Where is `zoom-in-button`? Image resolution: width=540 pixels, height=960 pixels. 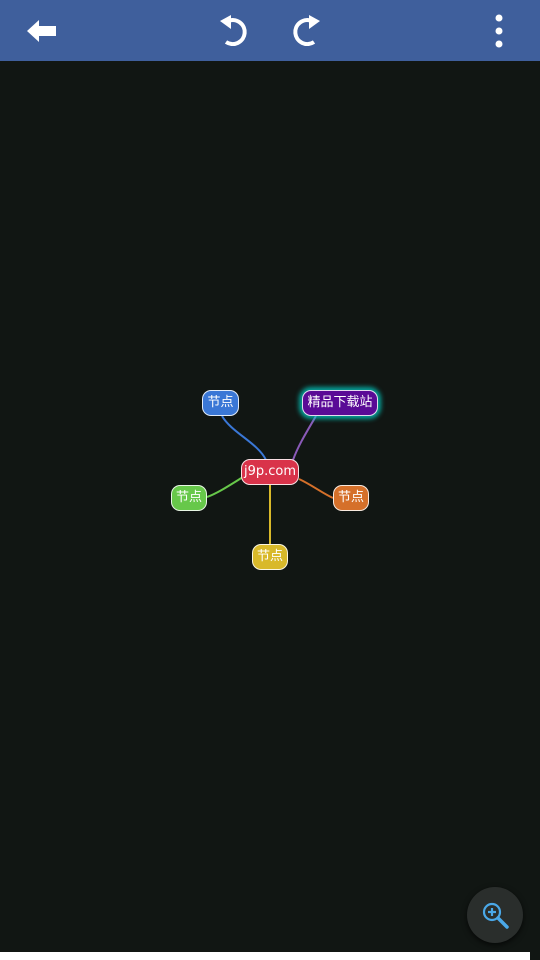
zoom-in-button is located at coordinates (495, 915).